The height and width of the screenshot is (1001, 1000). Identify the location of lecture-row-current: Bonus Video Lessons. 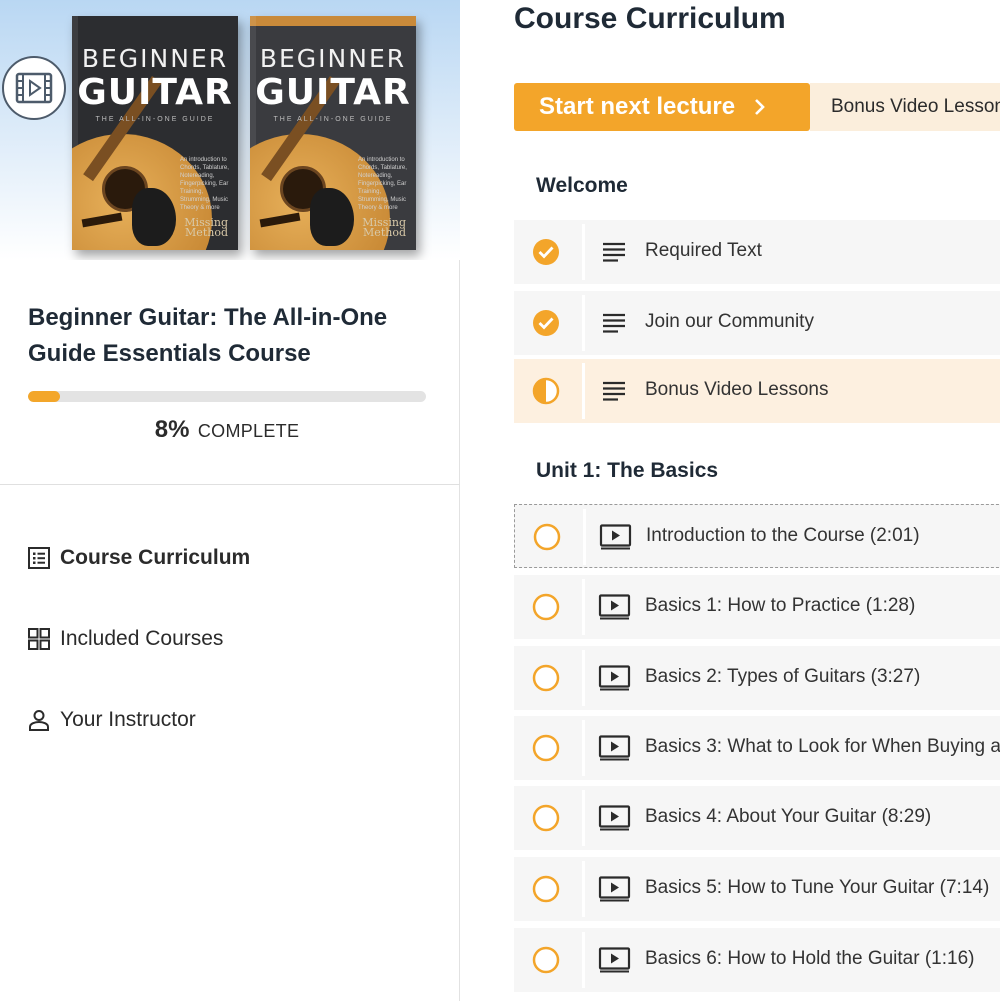
(757, 391).